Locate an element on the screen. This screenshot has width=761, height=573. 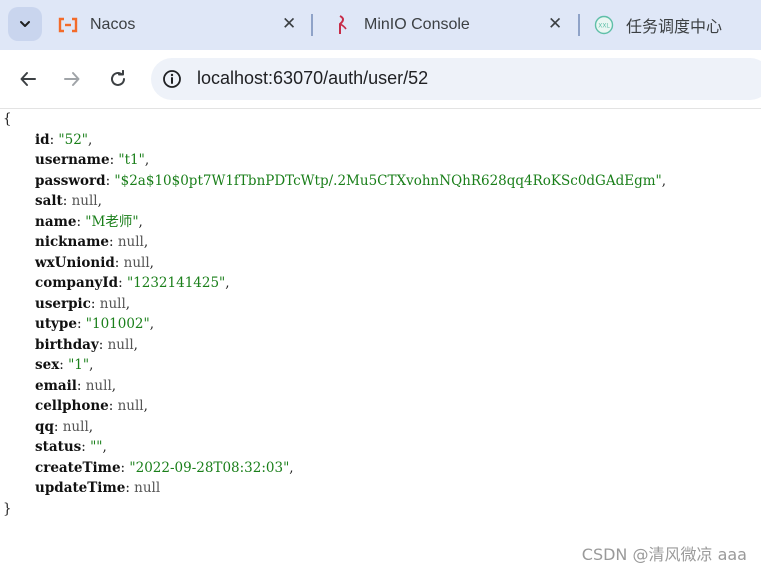
json-value: "M老师" is located at coordinates (112, 221).